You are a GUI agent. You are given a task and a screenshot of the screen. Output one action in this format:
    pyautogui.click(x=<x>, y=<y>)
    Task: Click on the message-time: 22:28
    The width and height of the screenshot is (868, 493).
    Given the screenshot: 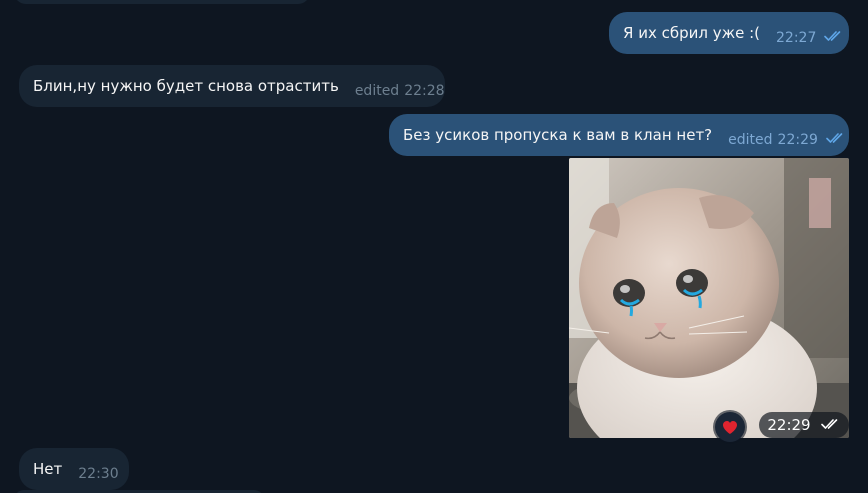 What is the action you would take?
    pyautogui.click(x=424, y=91)
    